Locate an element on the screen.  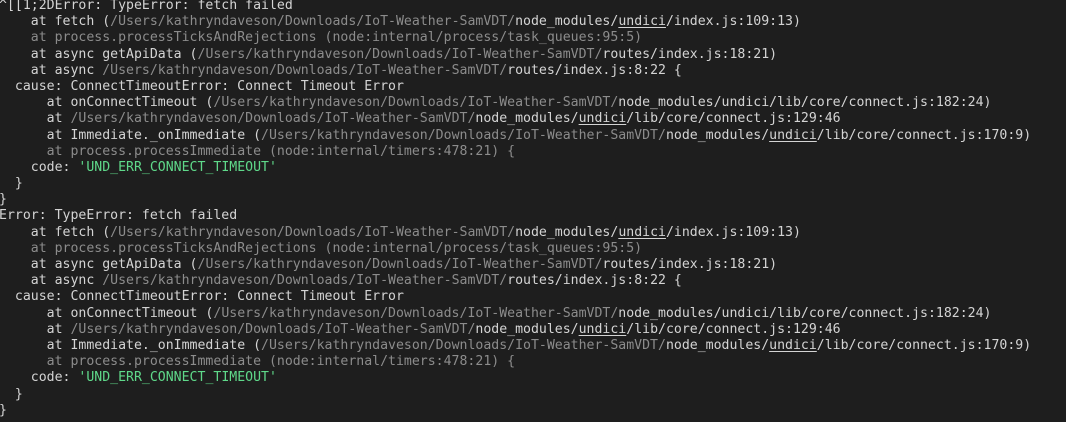
code-value: 'UND_ERR_CONNECT_TIMEOUT' is located at coordinates (177, 167).